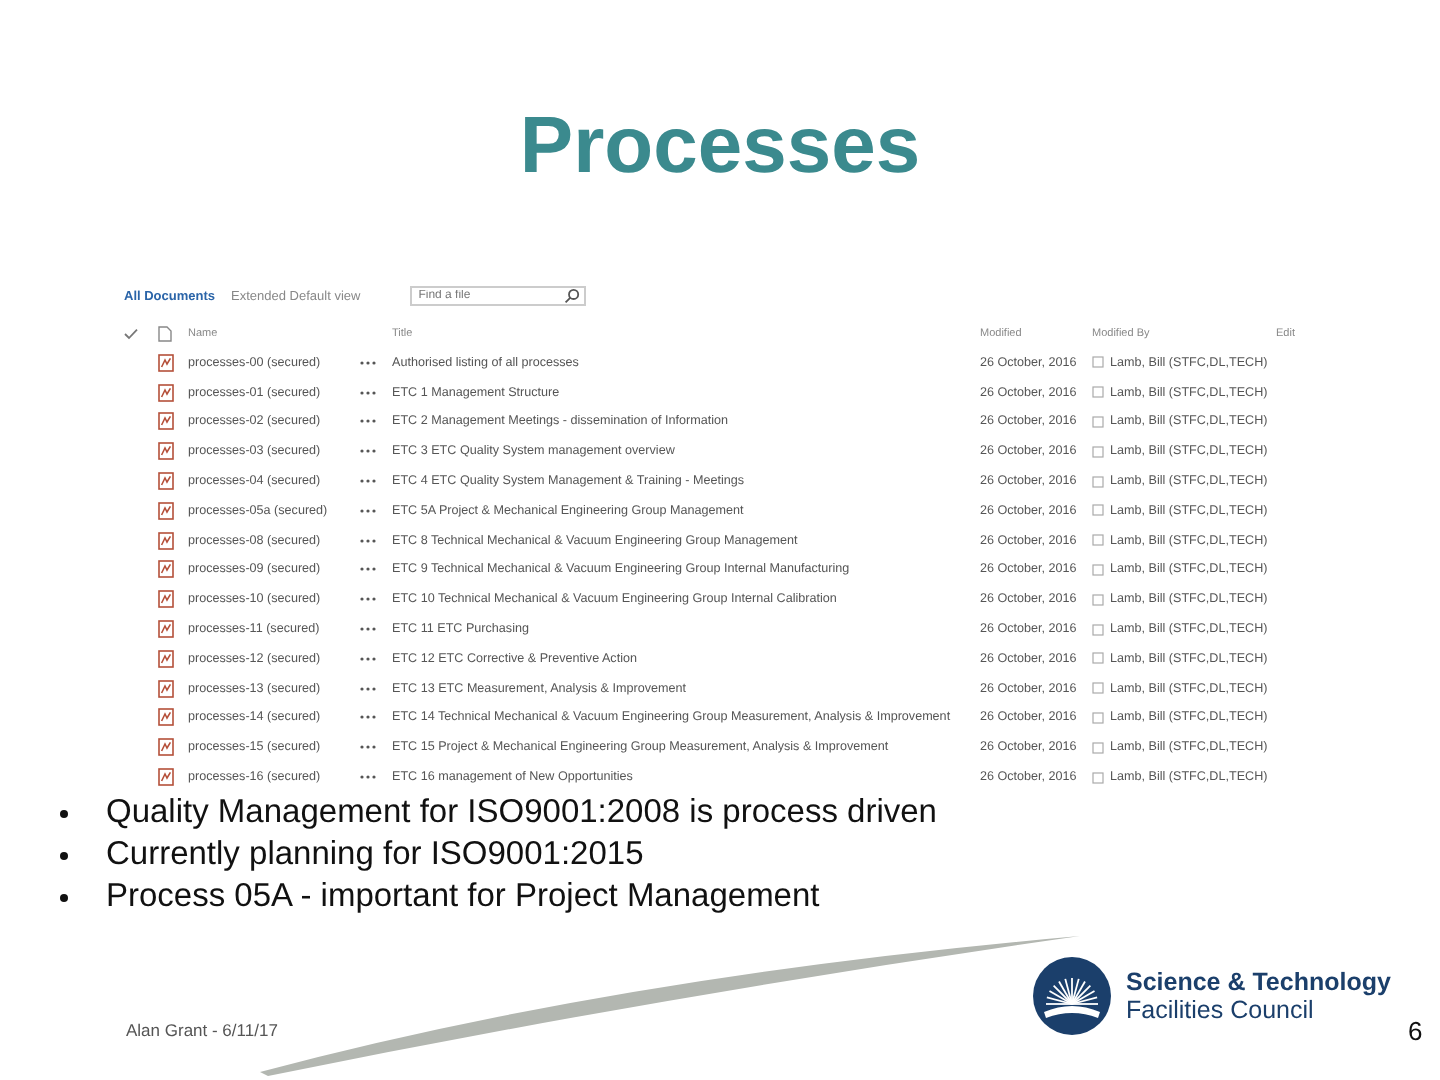 The width and height of the screenshot is (1440, 1080). Describe the element at coordinates (572, 296) in the screenshot. I see `search-icon` at that location.